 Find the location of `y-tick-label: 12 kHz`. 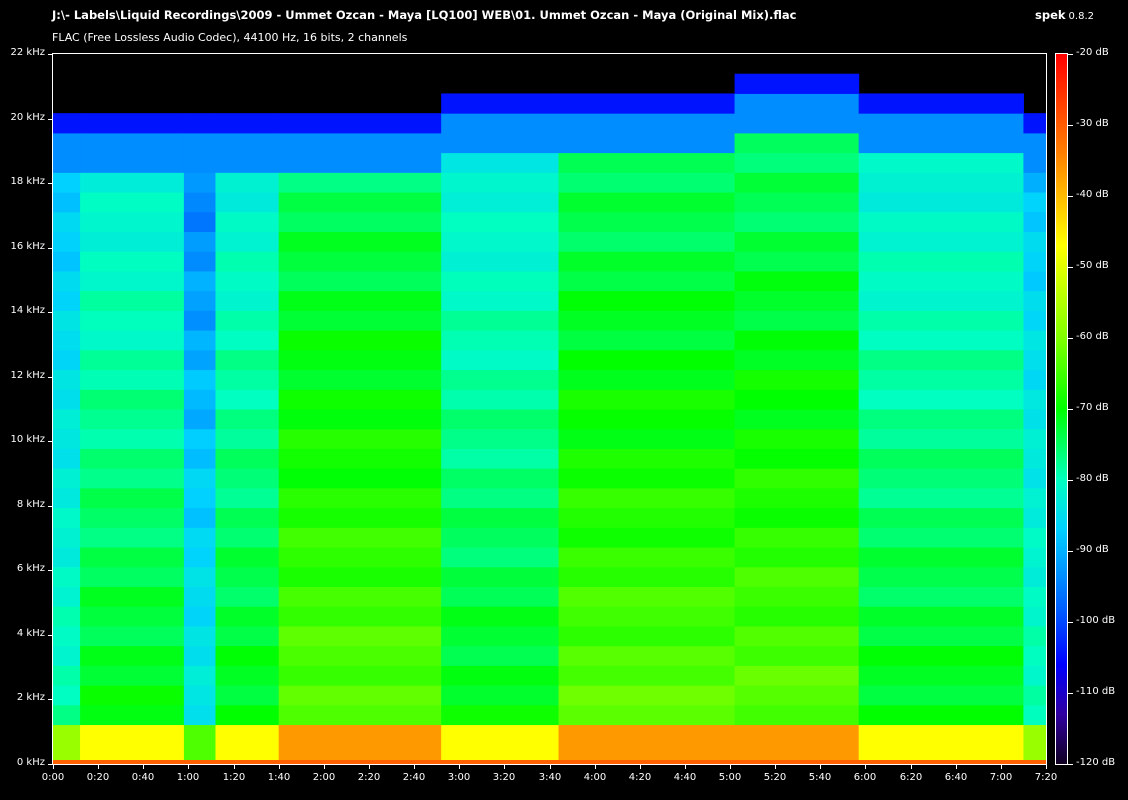

y-tick-label: 12 kHz is located at coordinates (27, 375).